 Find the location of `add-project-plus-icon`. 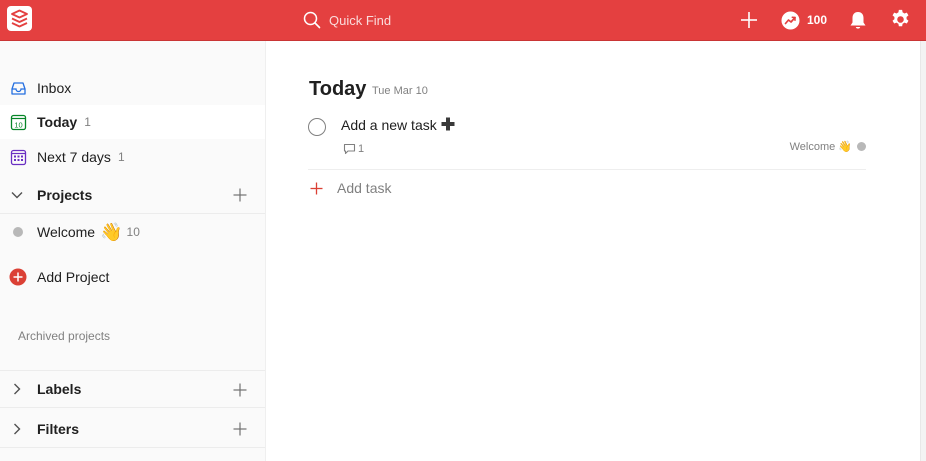

add-project-plus-icon is located at coordinates (240, 195).